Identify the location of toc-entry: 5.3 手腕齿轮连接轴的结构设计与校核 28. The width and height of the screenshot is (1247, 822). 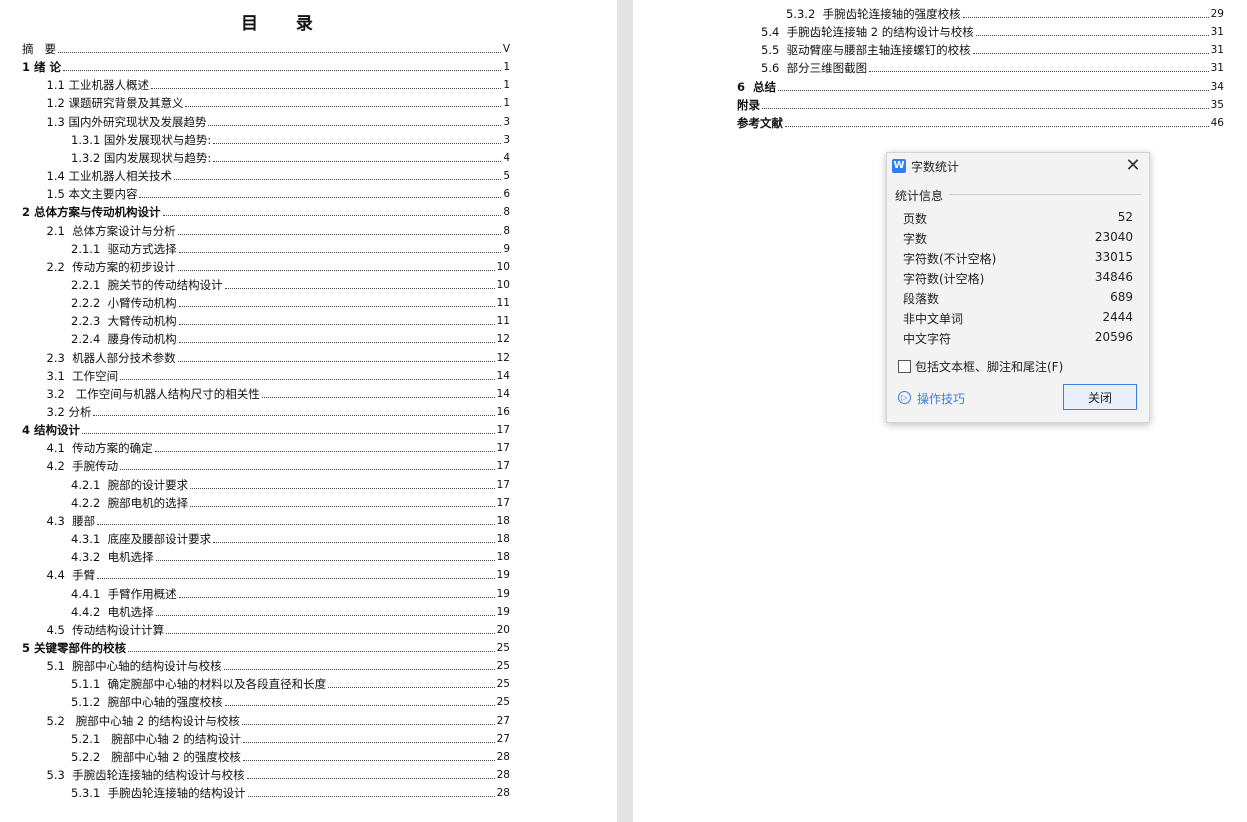
(279, 773).